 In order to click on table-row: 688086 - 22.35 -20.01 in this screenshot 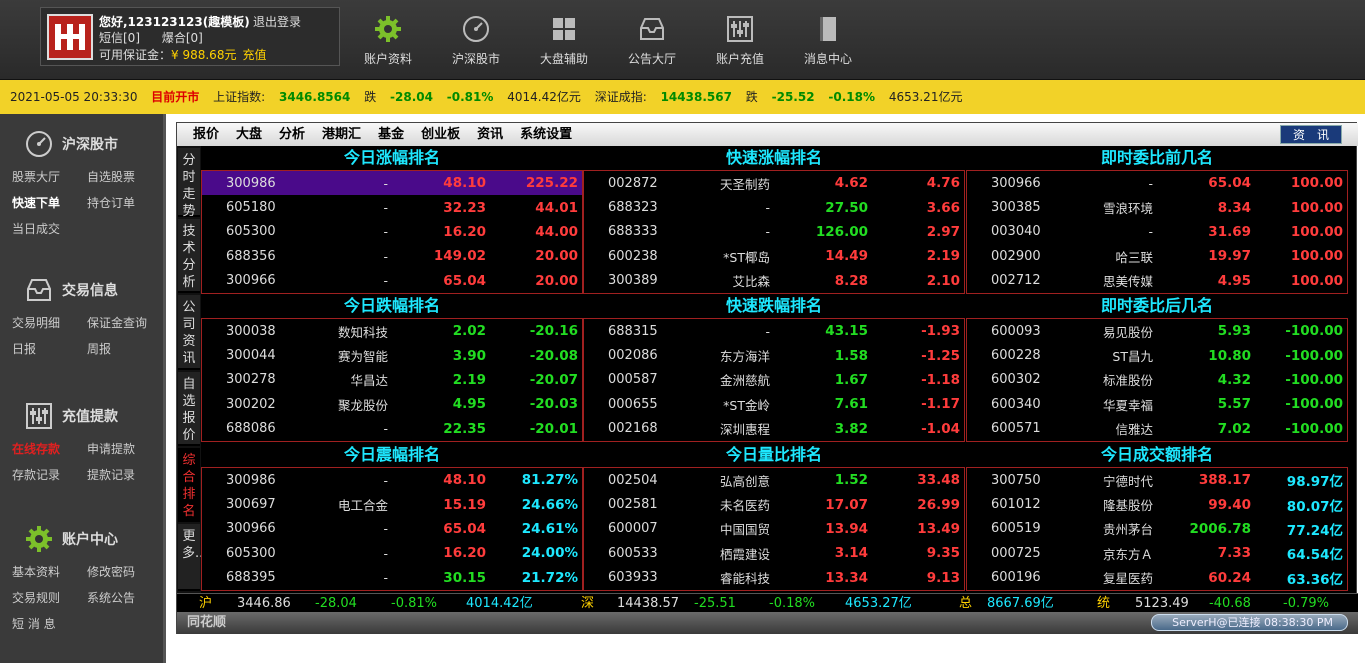, I will do `click(392, 429)`.